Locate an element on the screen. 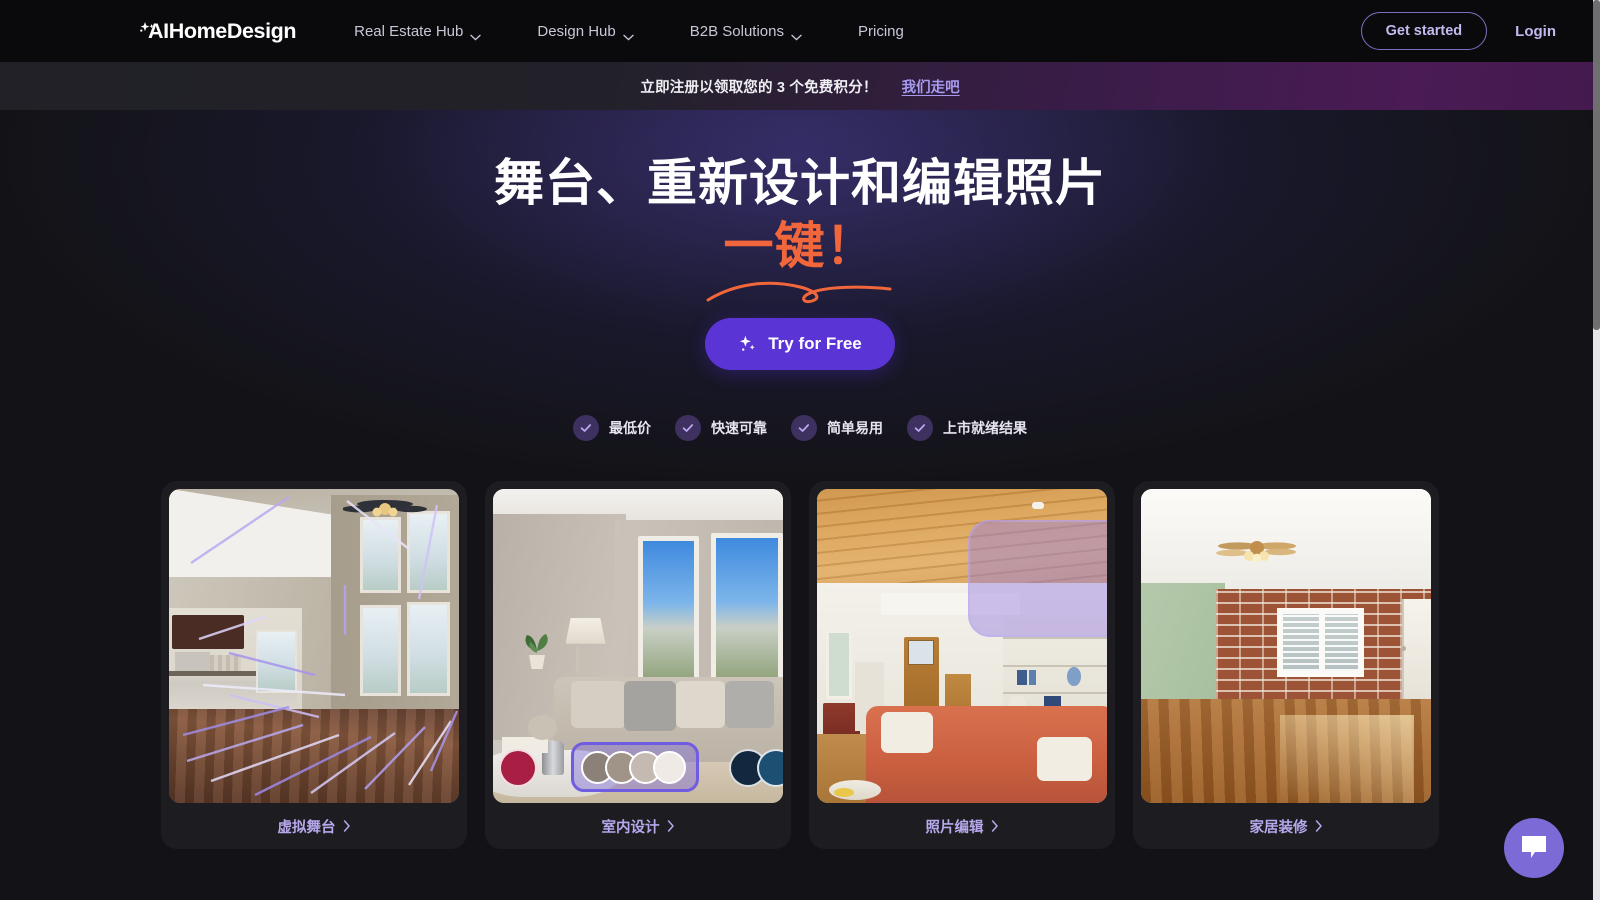 The image size is (1600, 900). try-for-free-button: Try for Free is located at coordinates (800, 344).